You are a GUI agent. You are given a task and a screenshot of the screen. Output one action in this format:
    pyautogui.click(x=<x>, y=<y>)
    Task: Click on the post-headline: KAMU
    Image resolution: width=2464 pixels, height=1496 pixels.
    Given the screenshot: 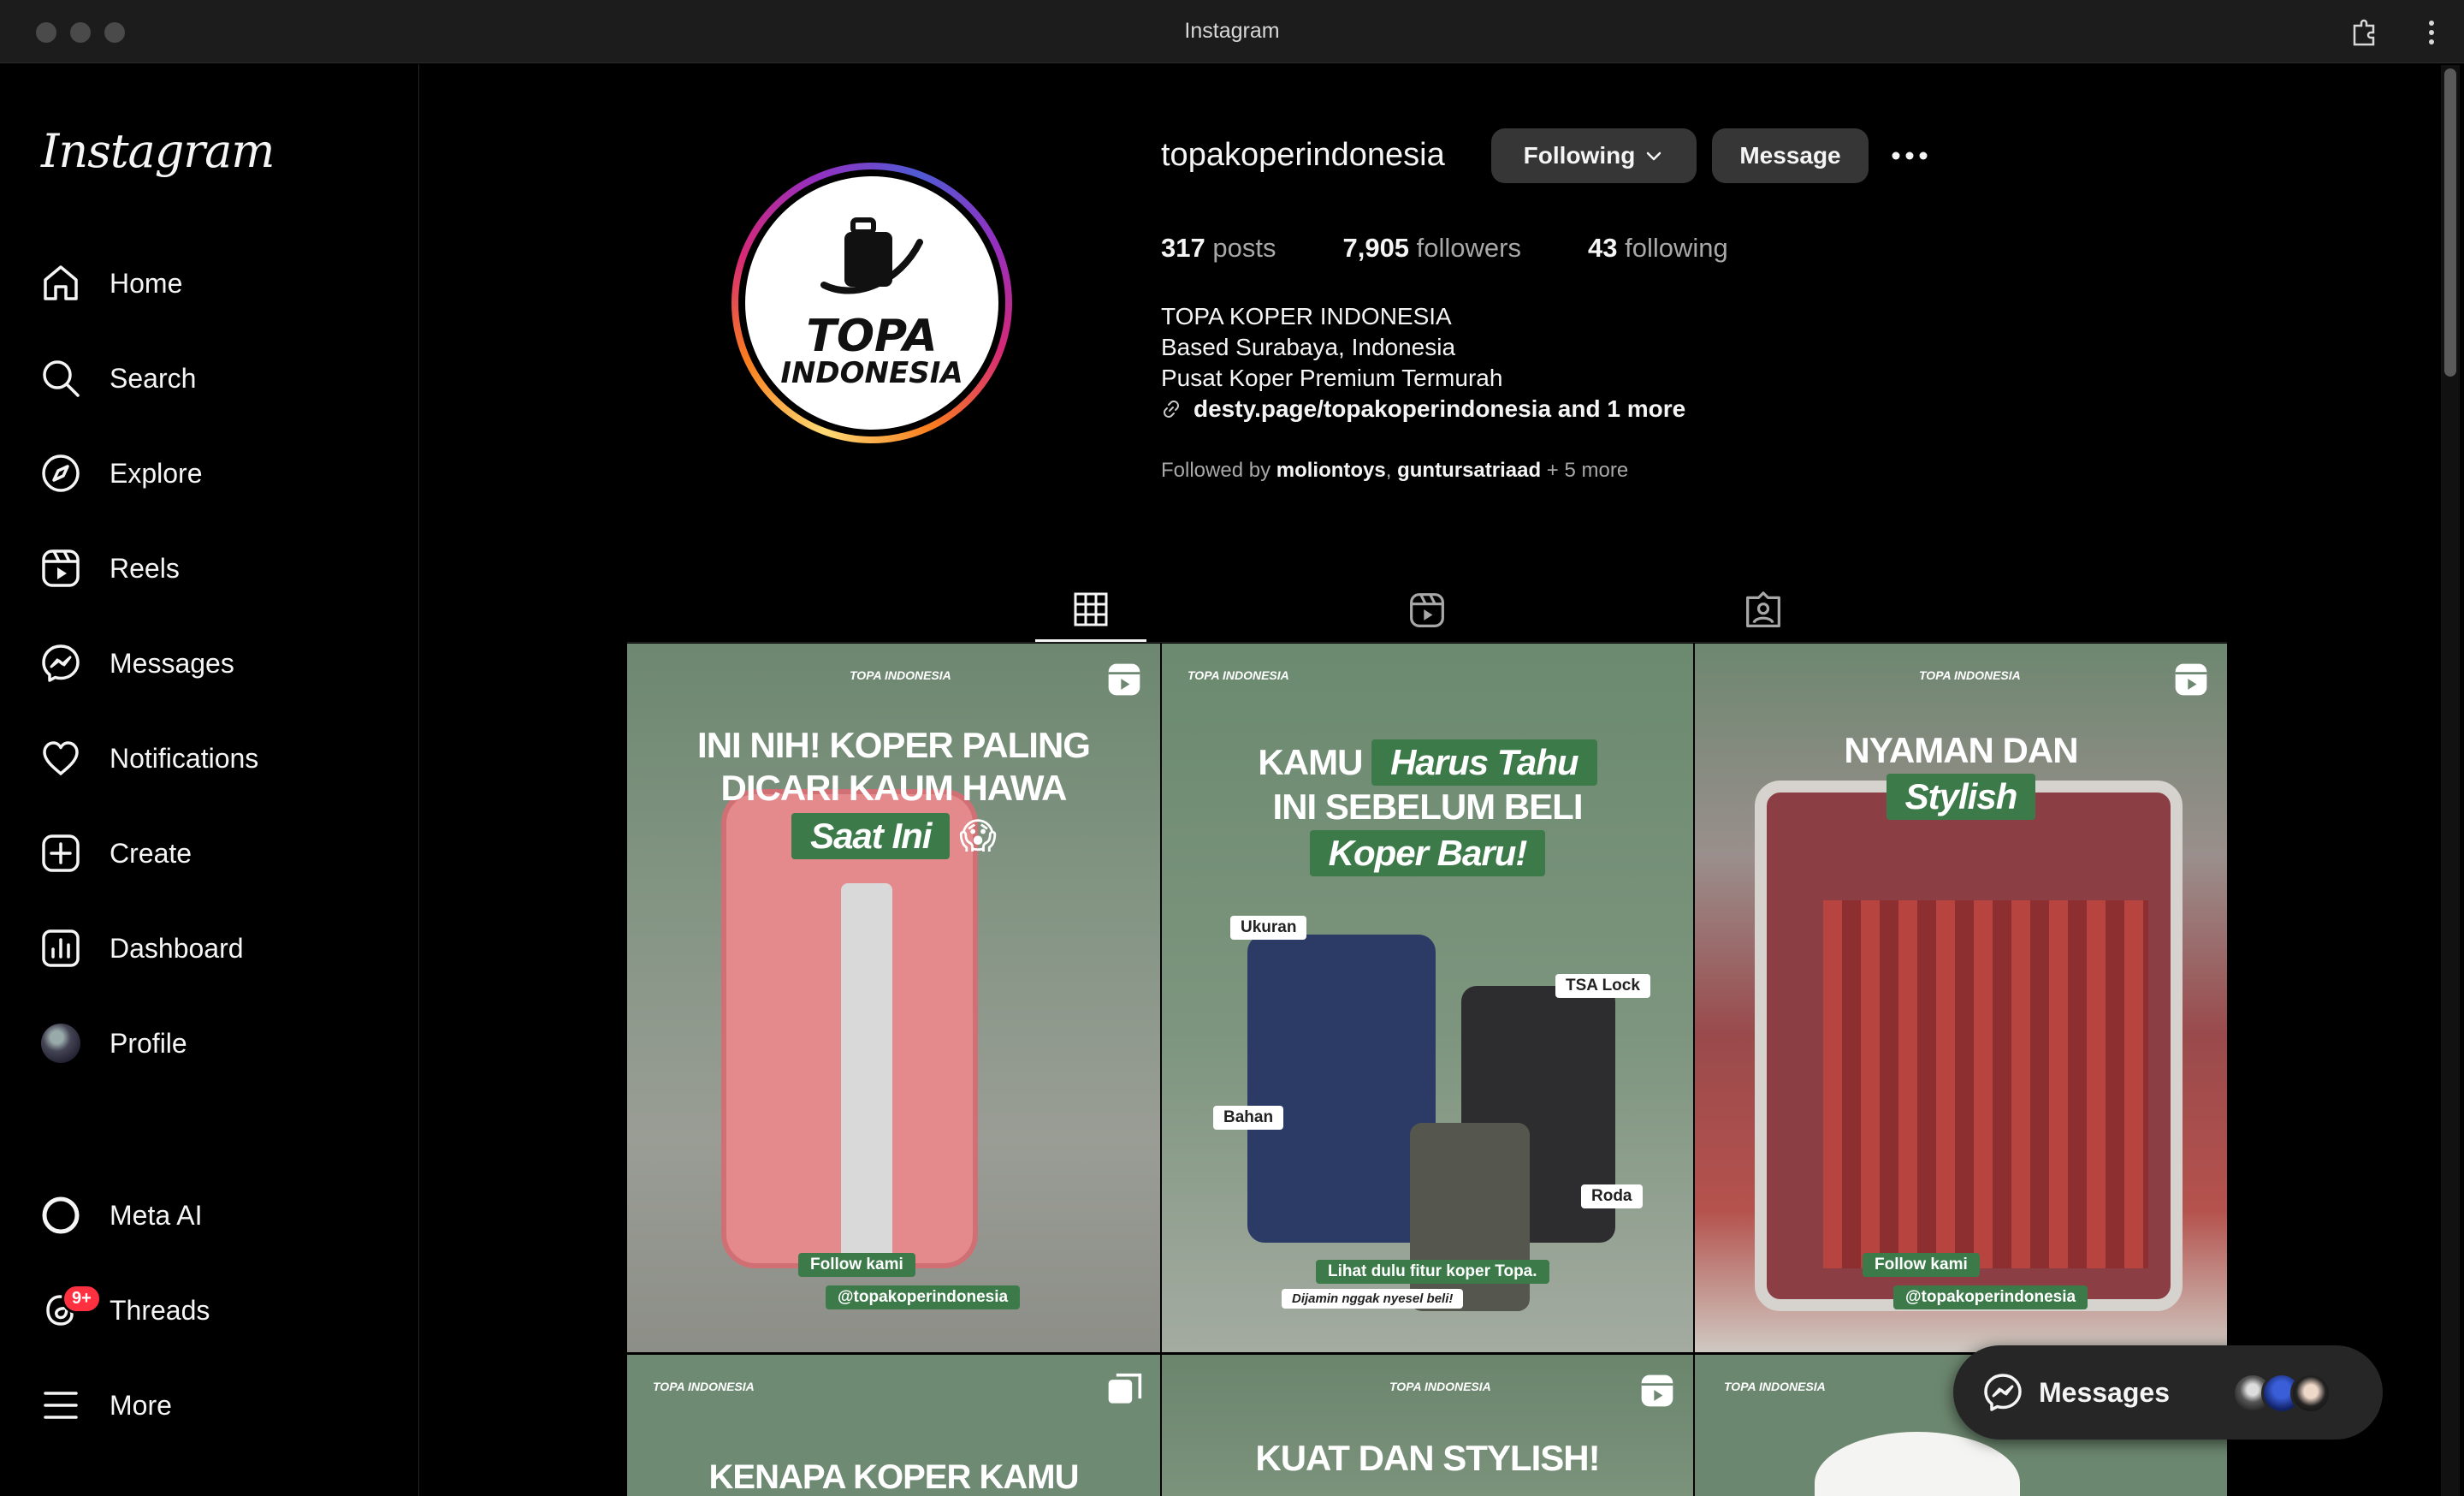 What is the action you would take?
    pyautogui.click(x=1310, y=762)
    